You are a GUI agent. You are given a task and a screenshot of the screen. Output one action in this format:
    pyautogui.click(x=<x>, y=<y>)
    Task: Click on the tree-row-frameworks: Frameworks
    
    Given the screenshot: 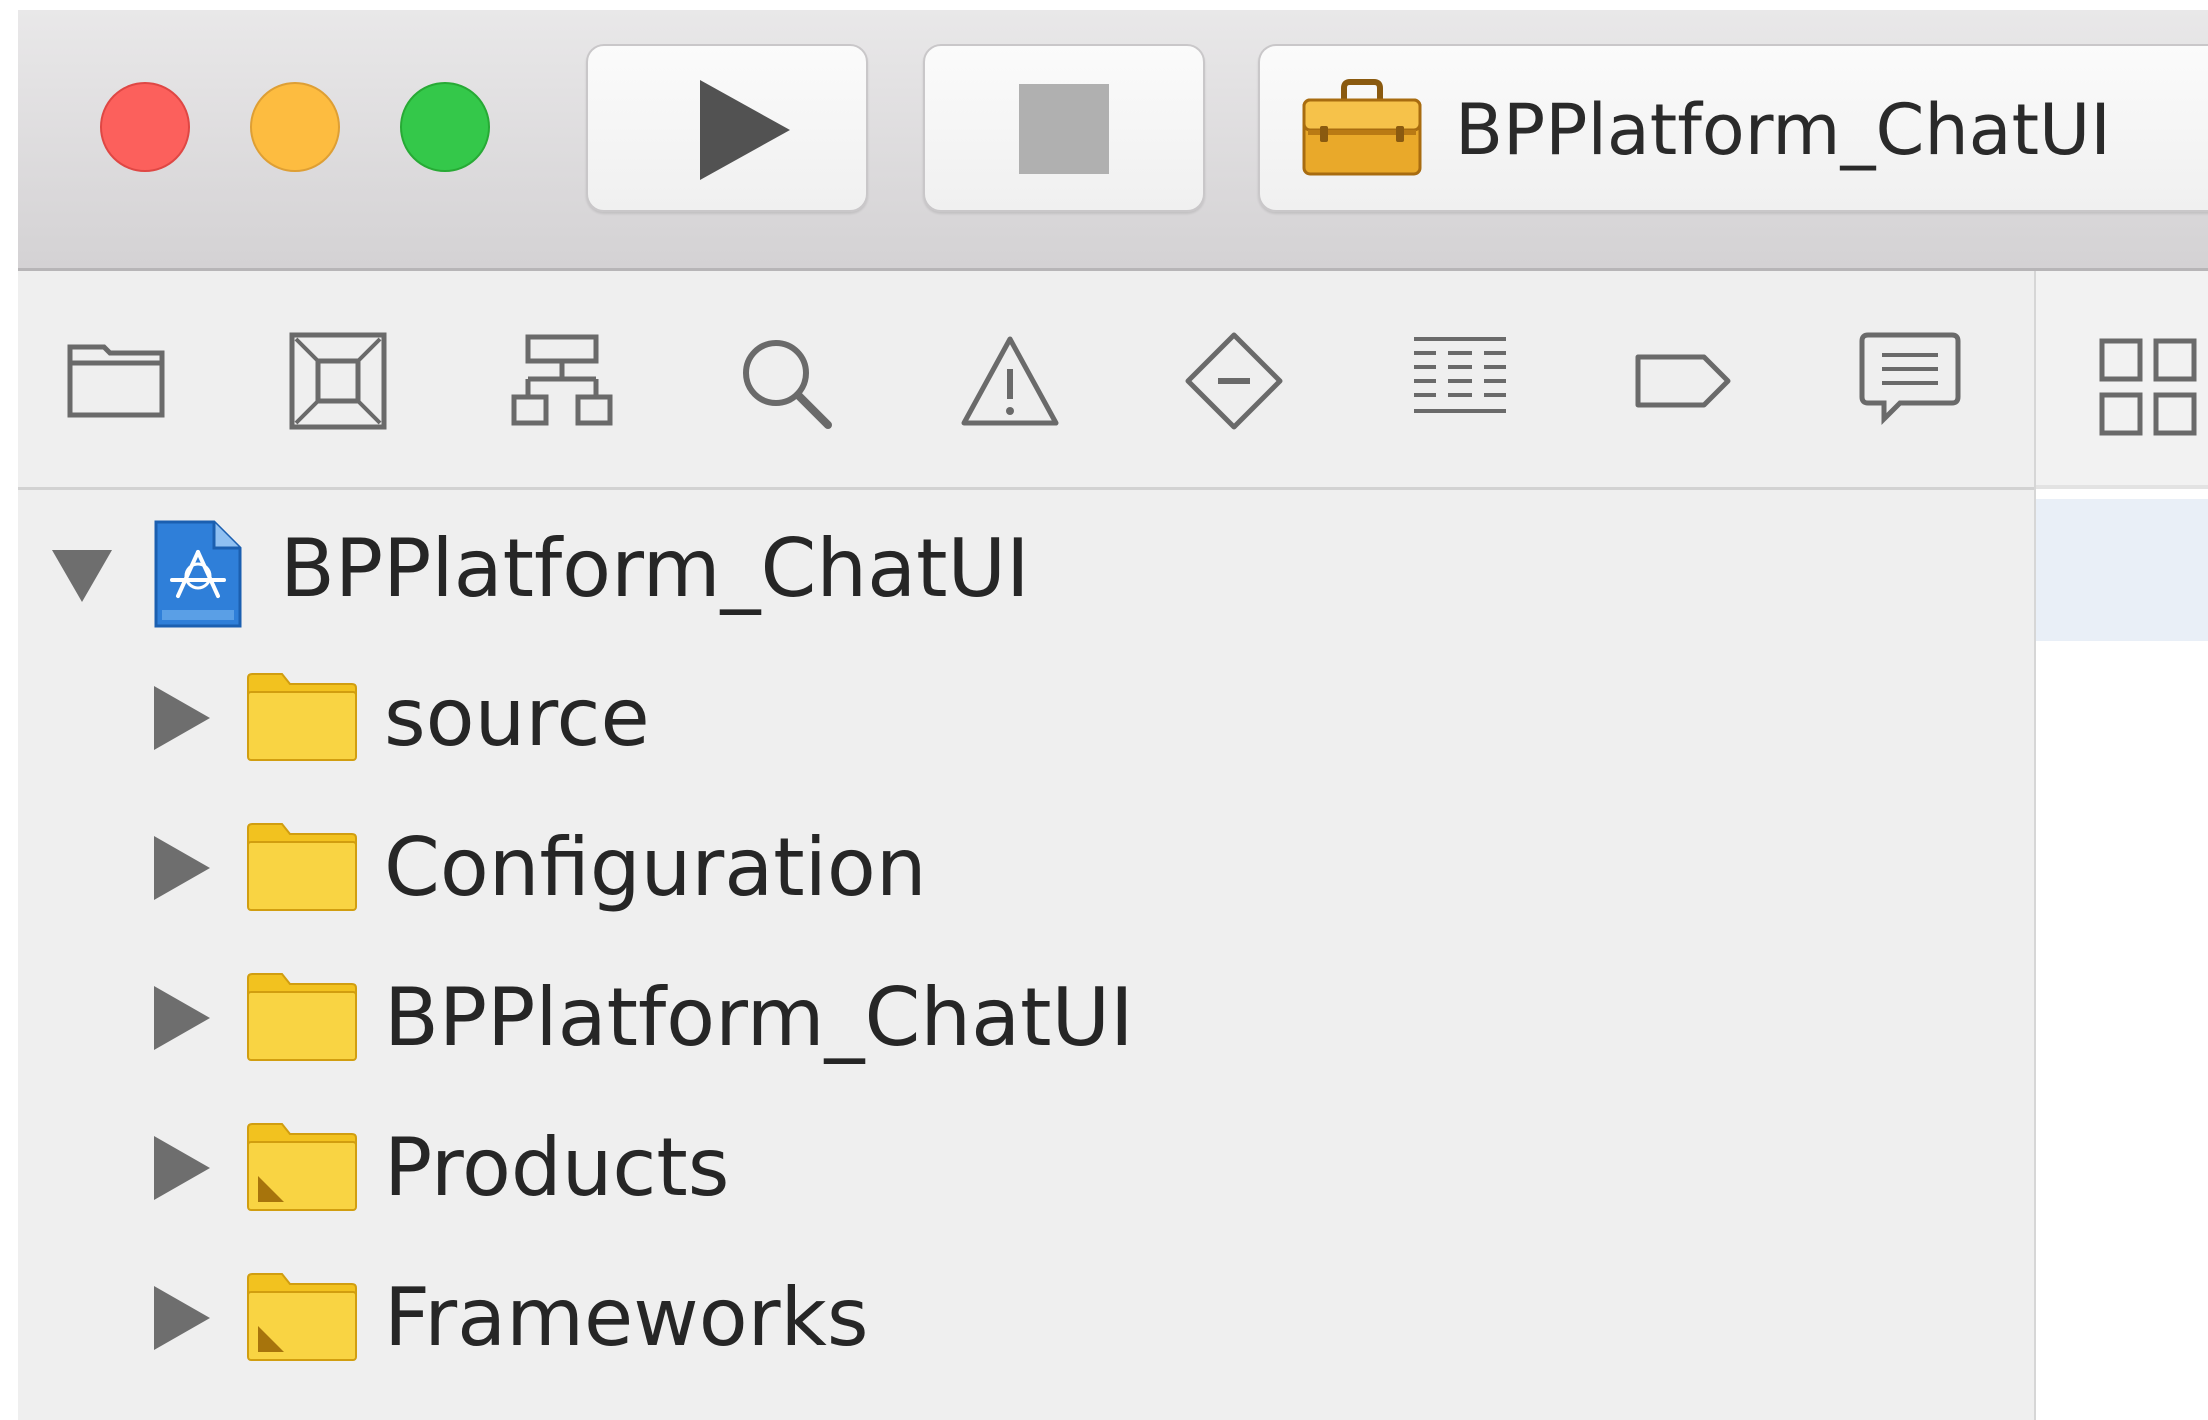 What is the action you would take?
    pyautogui.click(x=1026, y=1315)
    